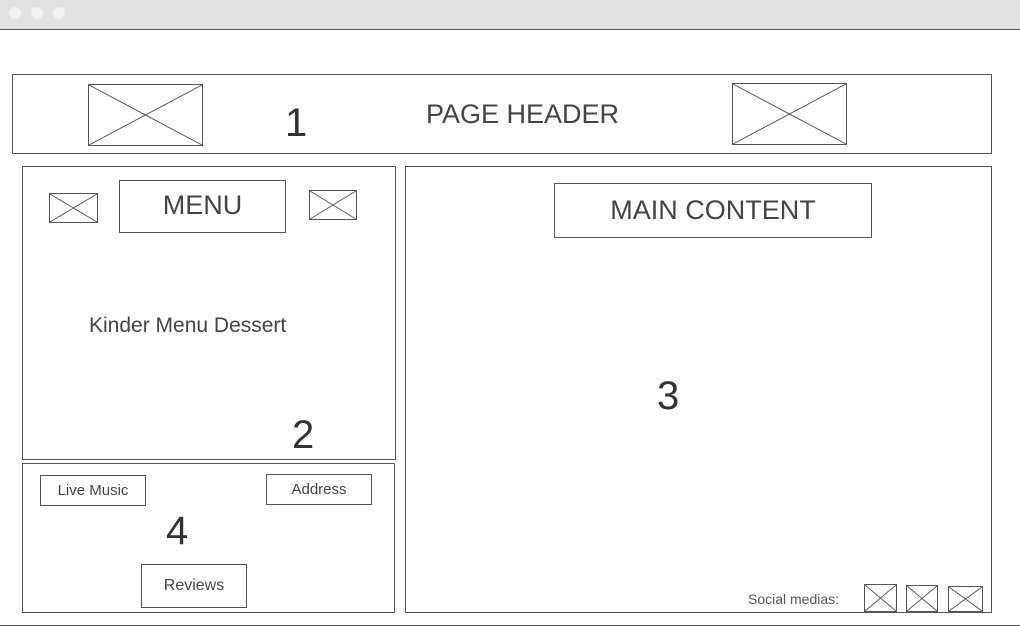 This screenshot has height=627, width=1020. Describe the element at coordinates (510, 15) in the screenshot. I see `window-titlebar` at that location.